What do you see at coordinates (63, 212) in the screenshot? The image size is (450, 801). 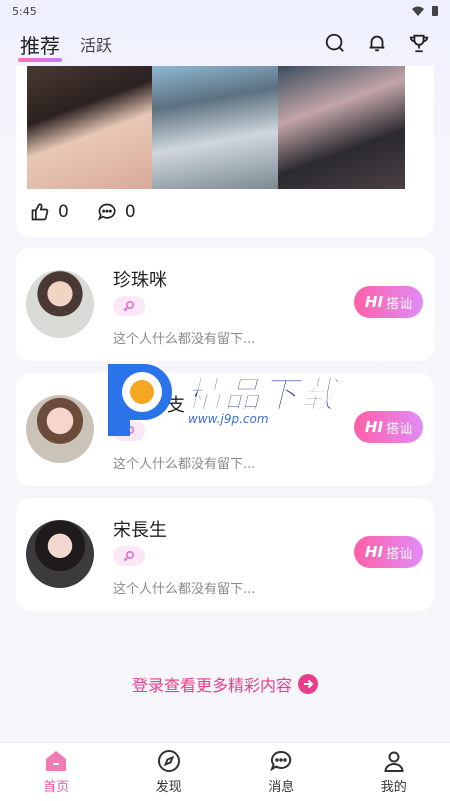 I see `like-count: 0` at bounding box center [63, 212].